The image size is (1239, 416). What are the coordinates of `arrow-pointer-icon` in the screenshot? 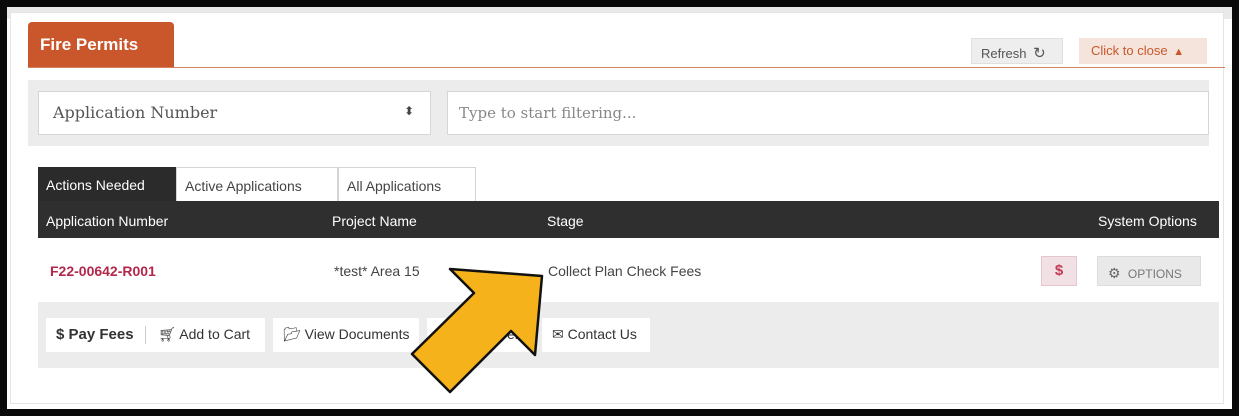 It's located at (477, 330).